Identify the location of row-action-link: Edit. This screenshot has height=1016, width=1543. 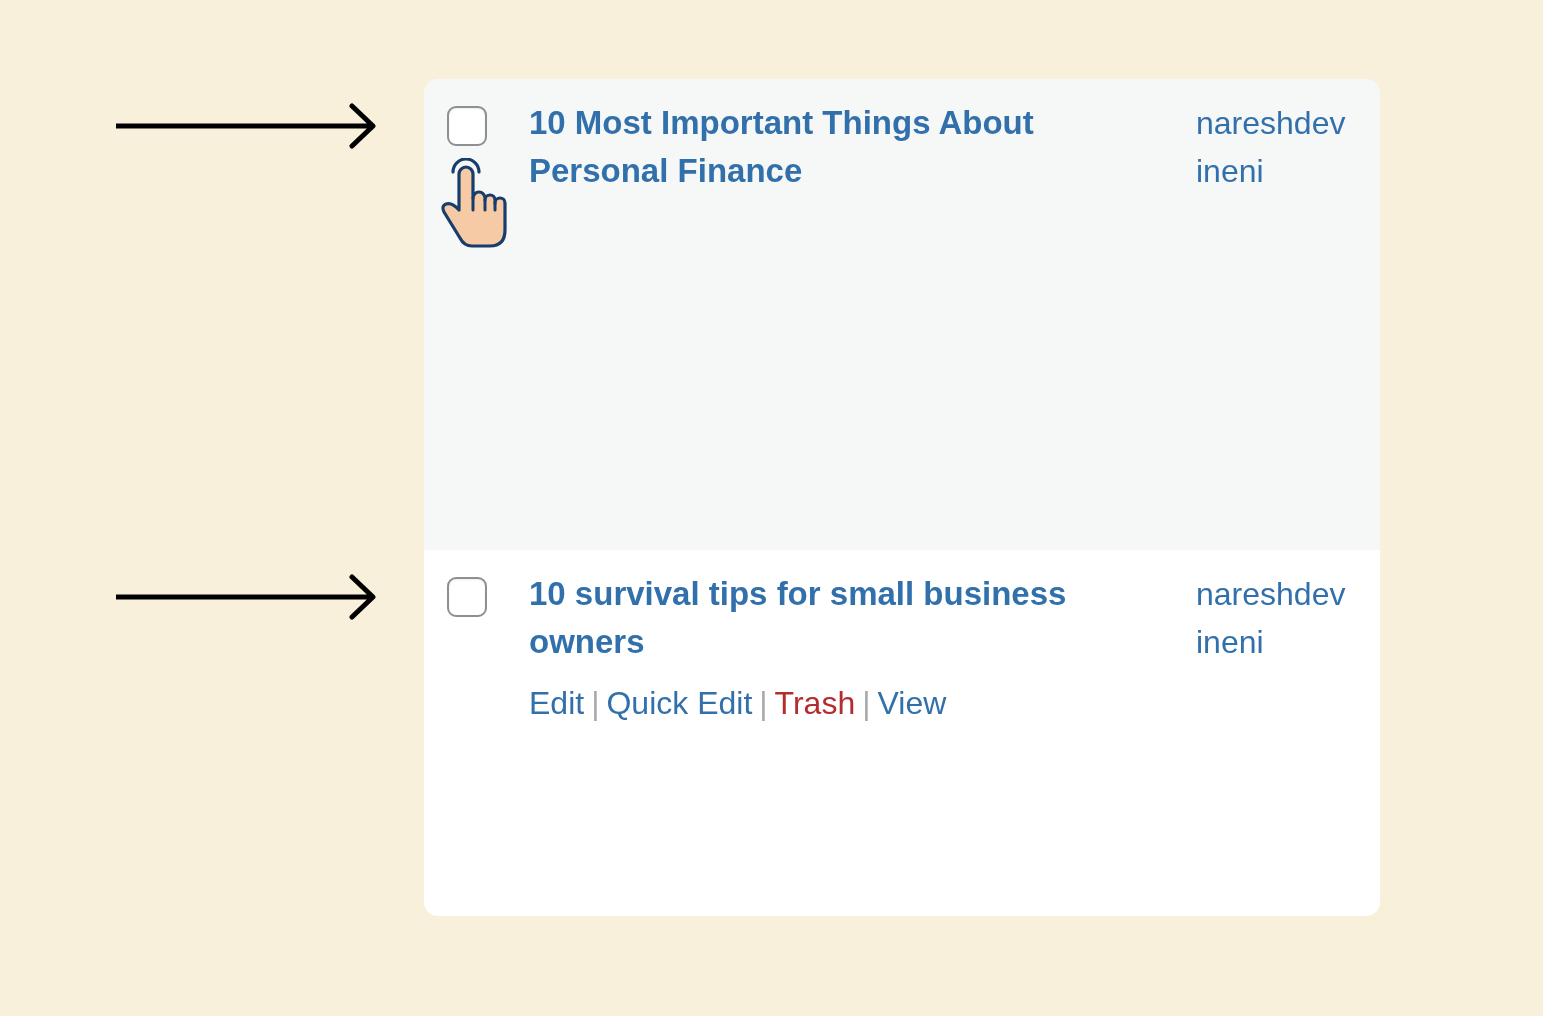
(557, 703).